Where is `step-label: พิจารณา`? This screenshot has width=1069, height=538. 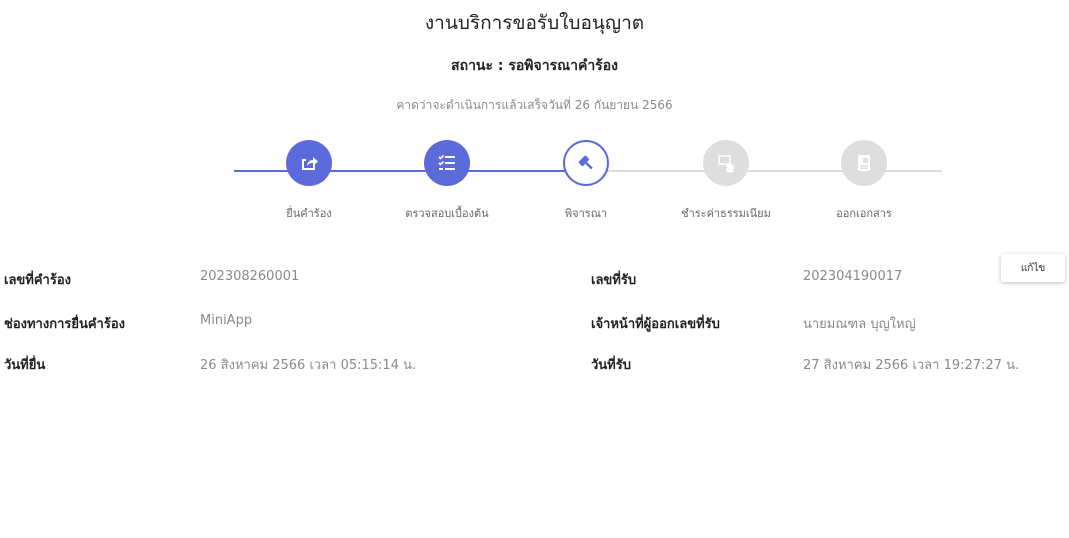 step-label: พิจารณา is located at coordinates (586, 213).